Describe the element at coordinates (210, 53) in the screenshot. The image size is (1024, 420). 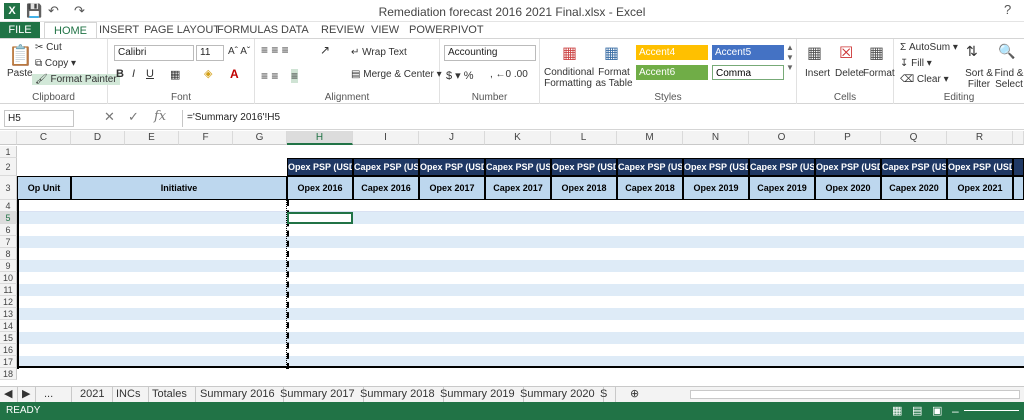
I see `font-size-select: 11` at that location.